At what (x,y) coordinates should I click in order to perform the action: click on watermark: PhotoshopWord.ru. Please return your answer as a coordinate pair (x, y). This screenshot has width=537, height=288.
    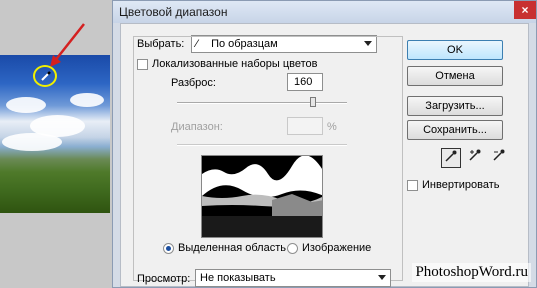
    Looking at the image, I should click on (471, 272).